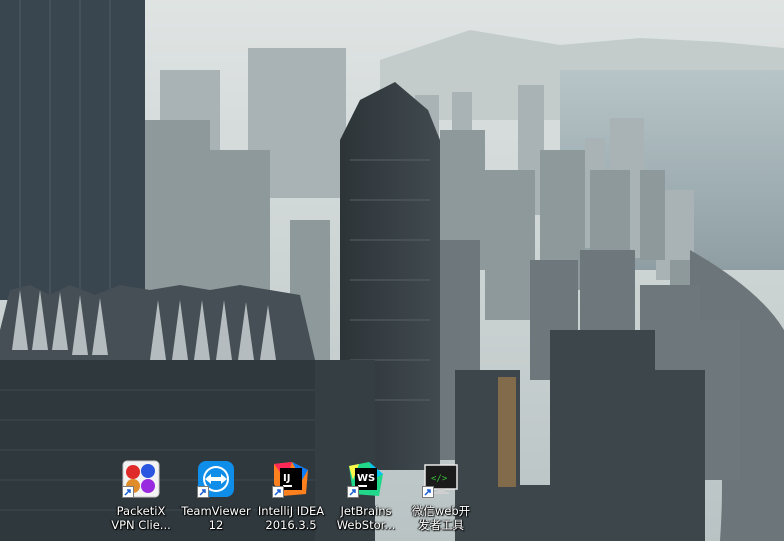  I want to click on desktop-icon-intellij-idea: IJ IntelliJ IDEA 2016.3.5, so click(291, 498).